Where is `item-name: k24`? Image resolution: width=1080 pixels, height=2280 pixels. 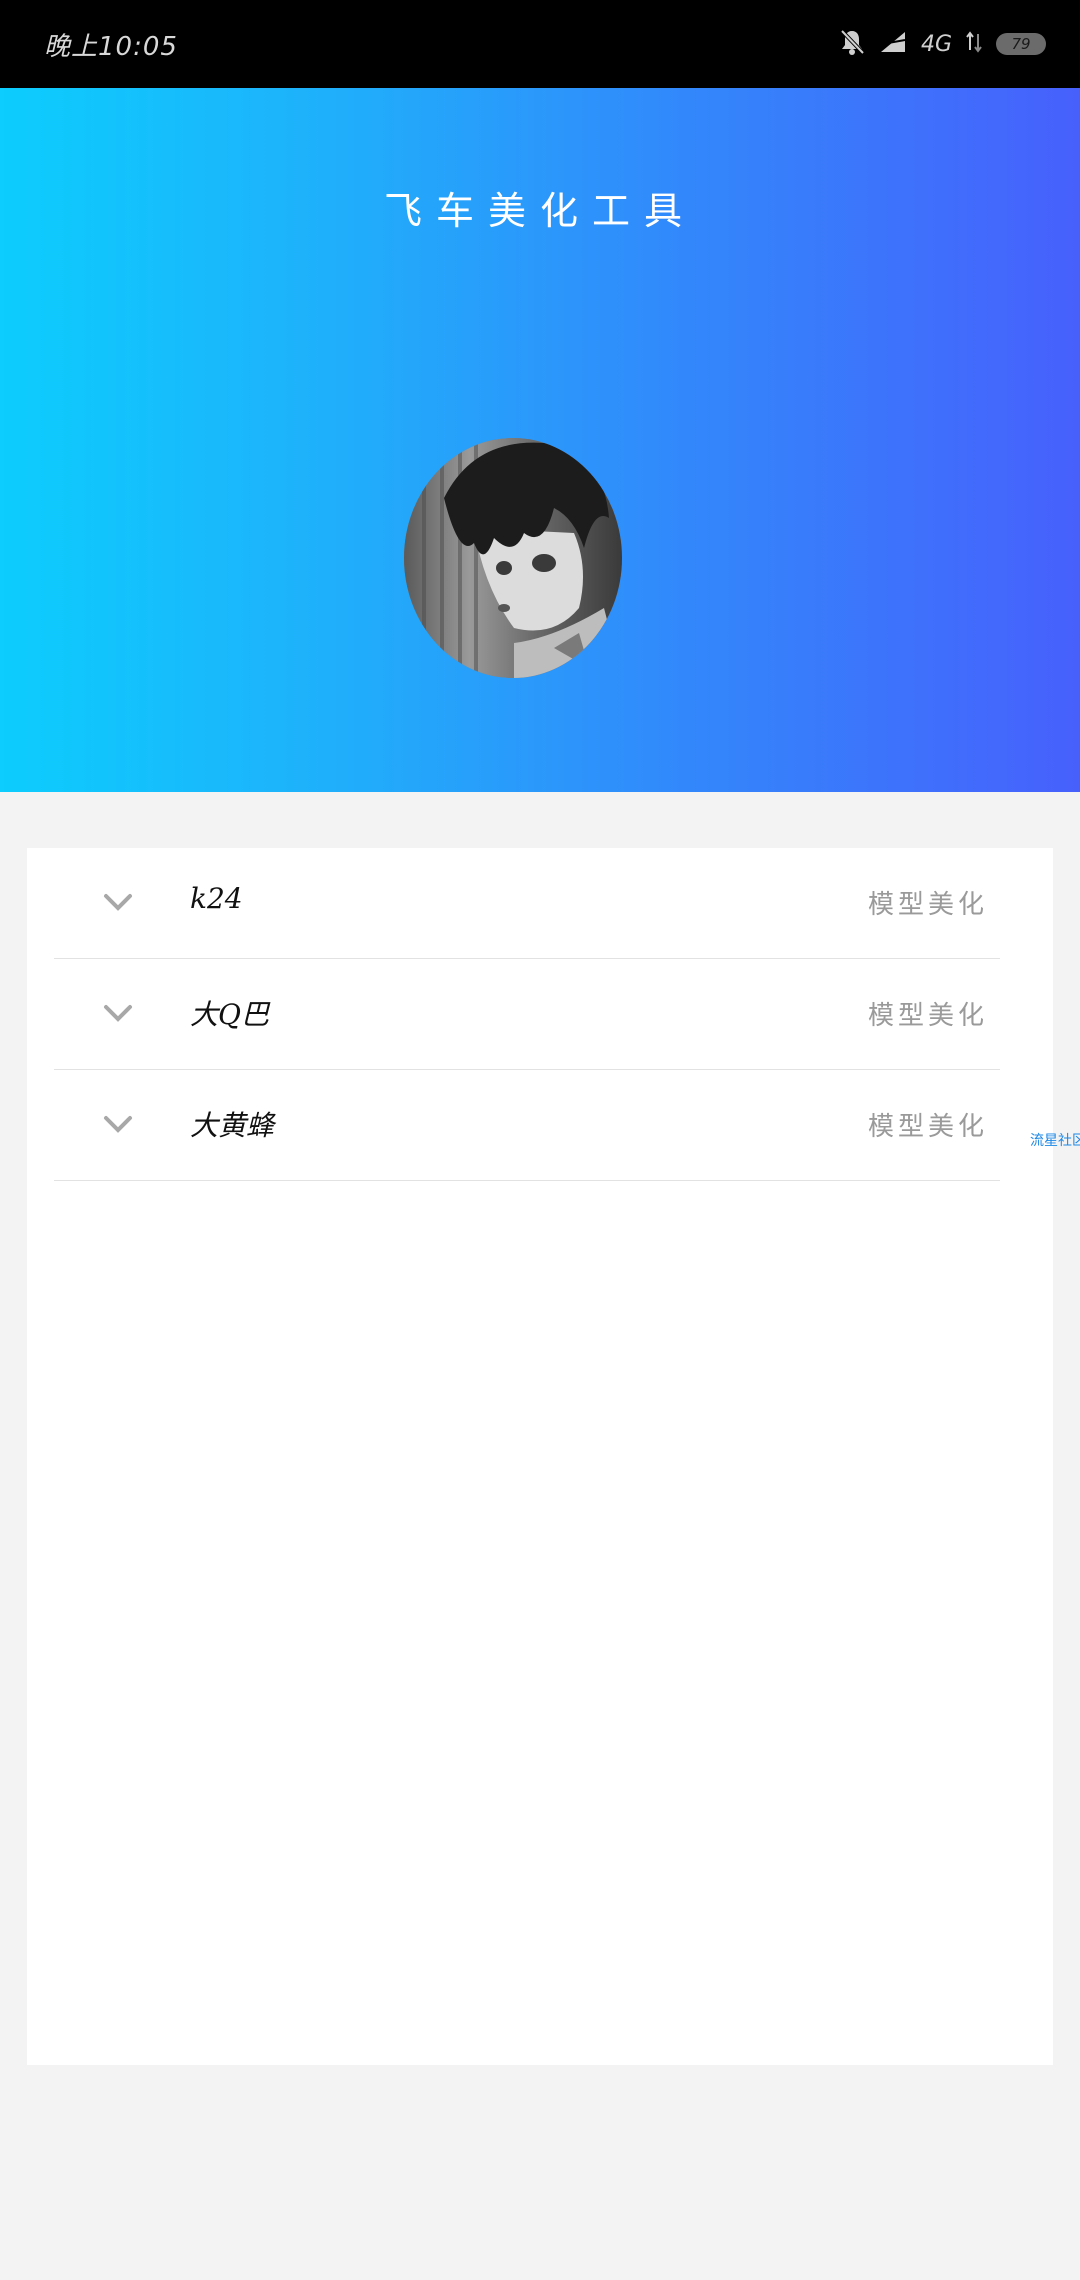 item-name: k24 is located at coordinates (216, 898).